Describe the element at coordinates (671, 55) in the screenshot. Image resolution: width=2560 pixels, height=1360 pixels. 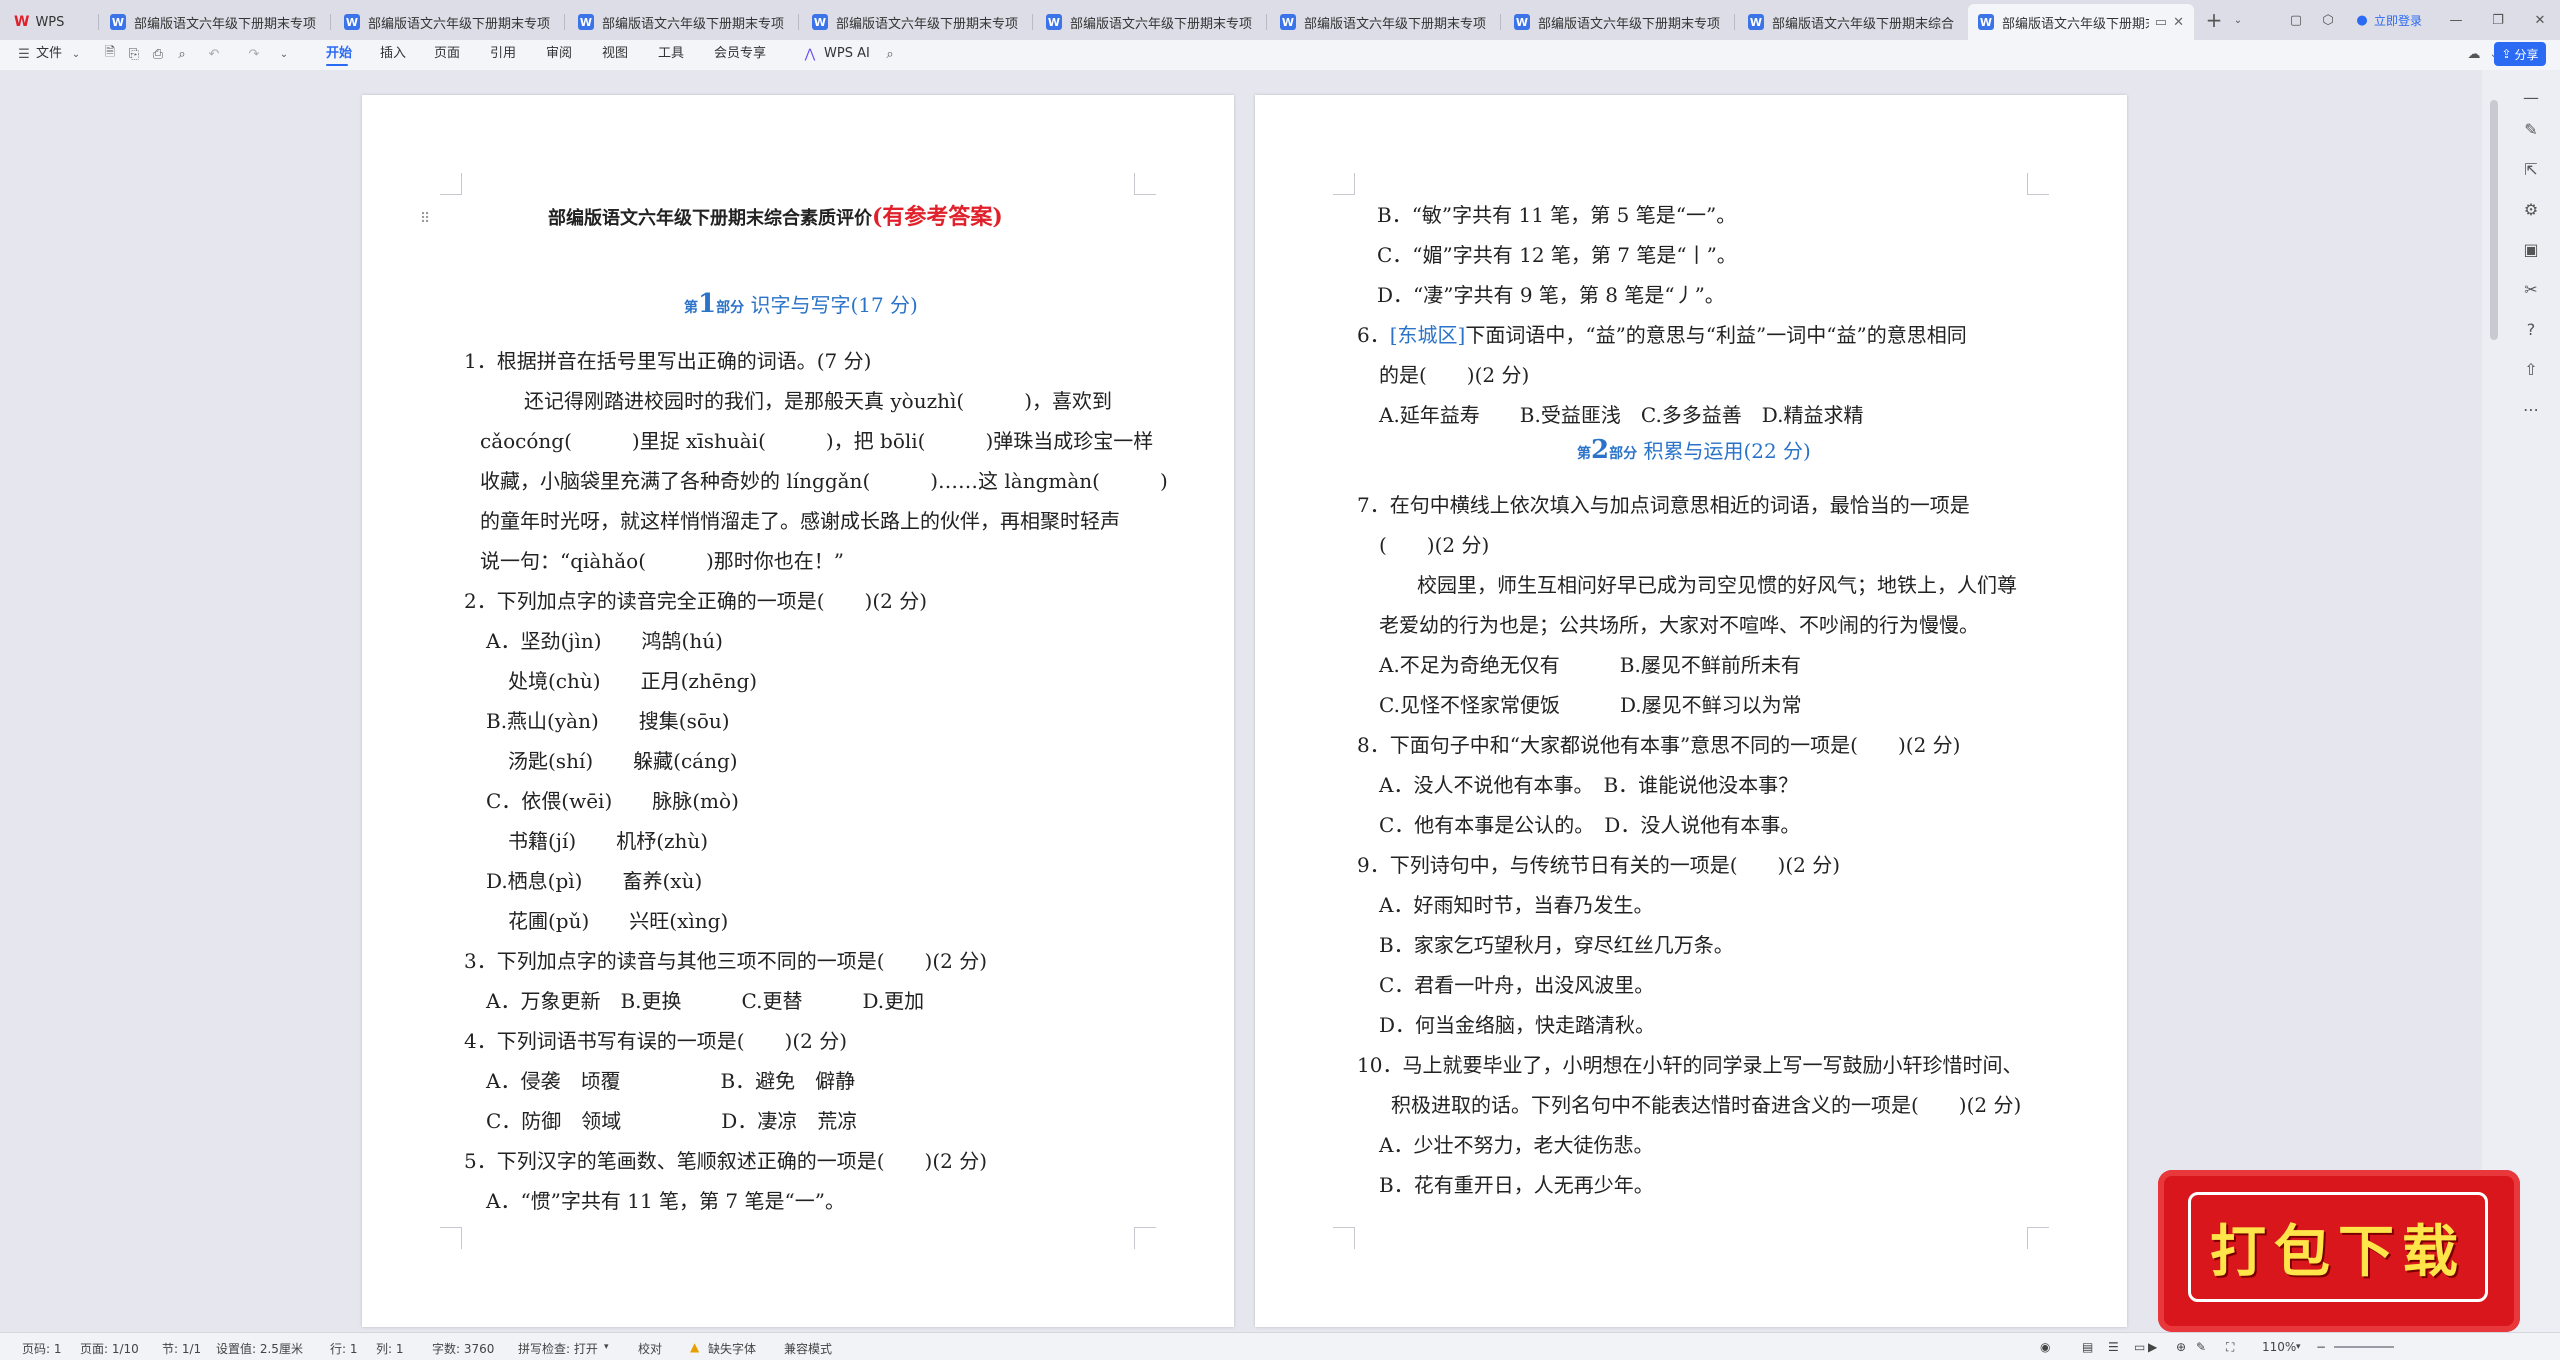
I see `menu-tools: 工具` at that location.